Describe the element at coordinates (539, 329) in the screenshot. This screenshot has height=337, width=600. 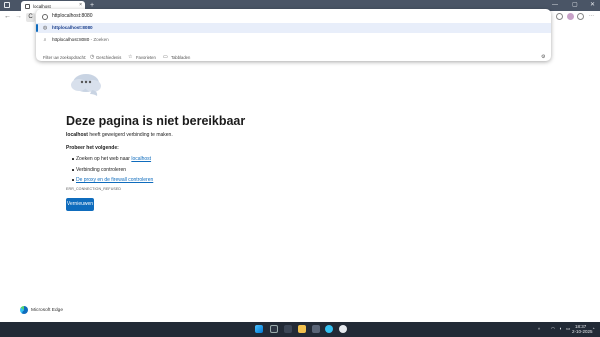
I see `chevron-up-icon: ^` at that location.